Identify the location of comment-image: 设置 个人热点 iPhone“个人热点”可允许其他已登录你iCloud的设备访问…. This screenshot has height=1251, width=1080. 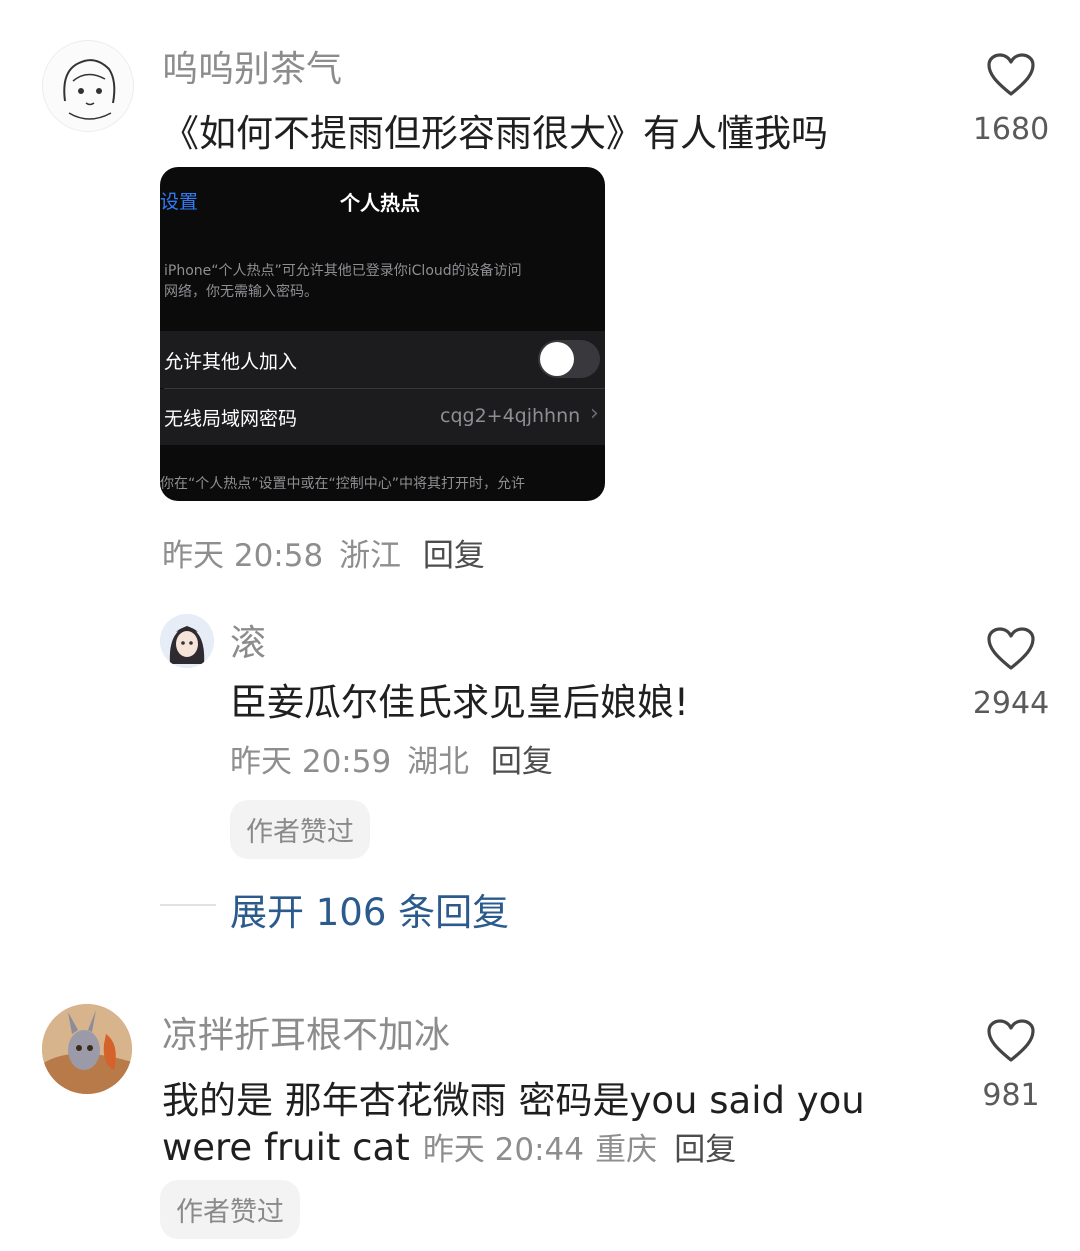
(382, 334).